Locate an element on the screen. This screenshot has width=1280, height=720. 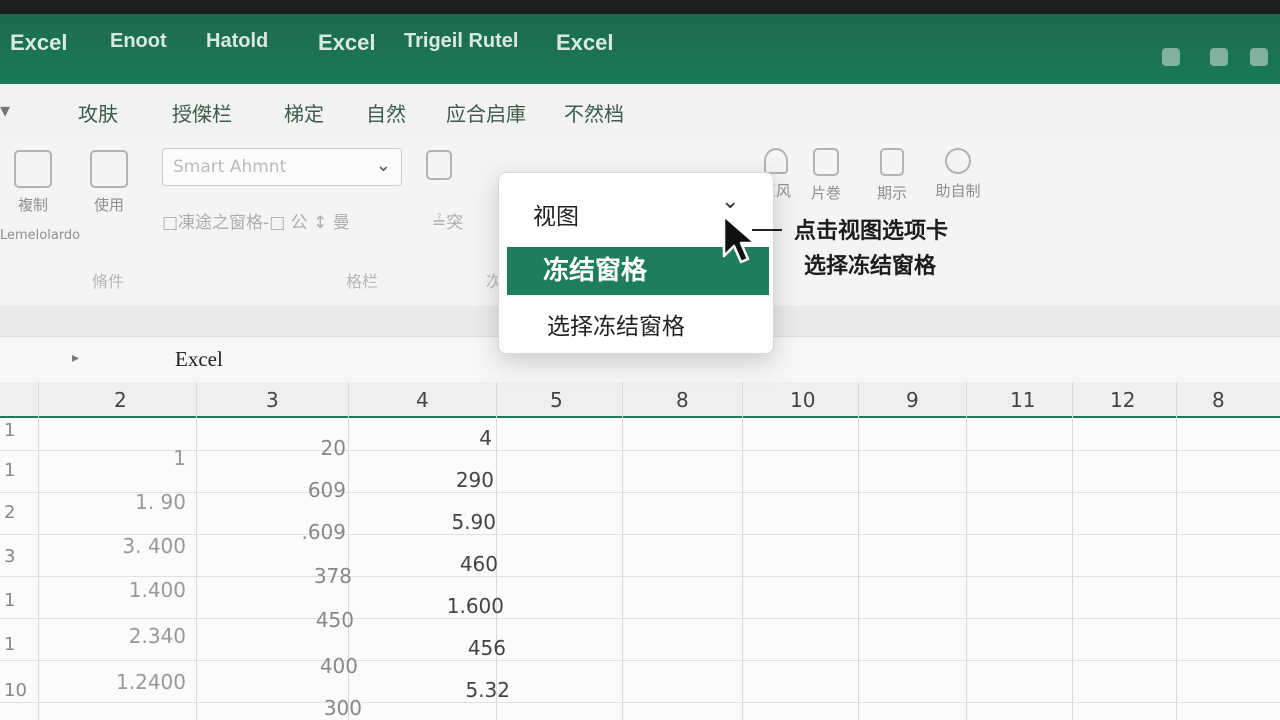
row-header: 10 is located at coordinates (15, 690).